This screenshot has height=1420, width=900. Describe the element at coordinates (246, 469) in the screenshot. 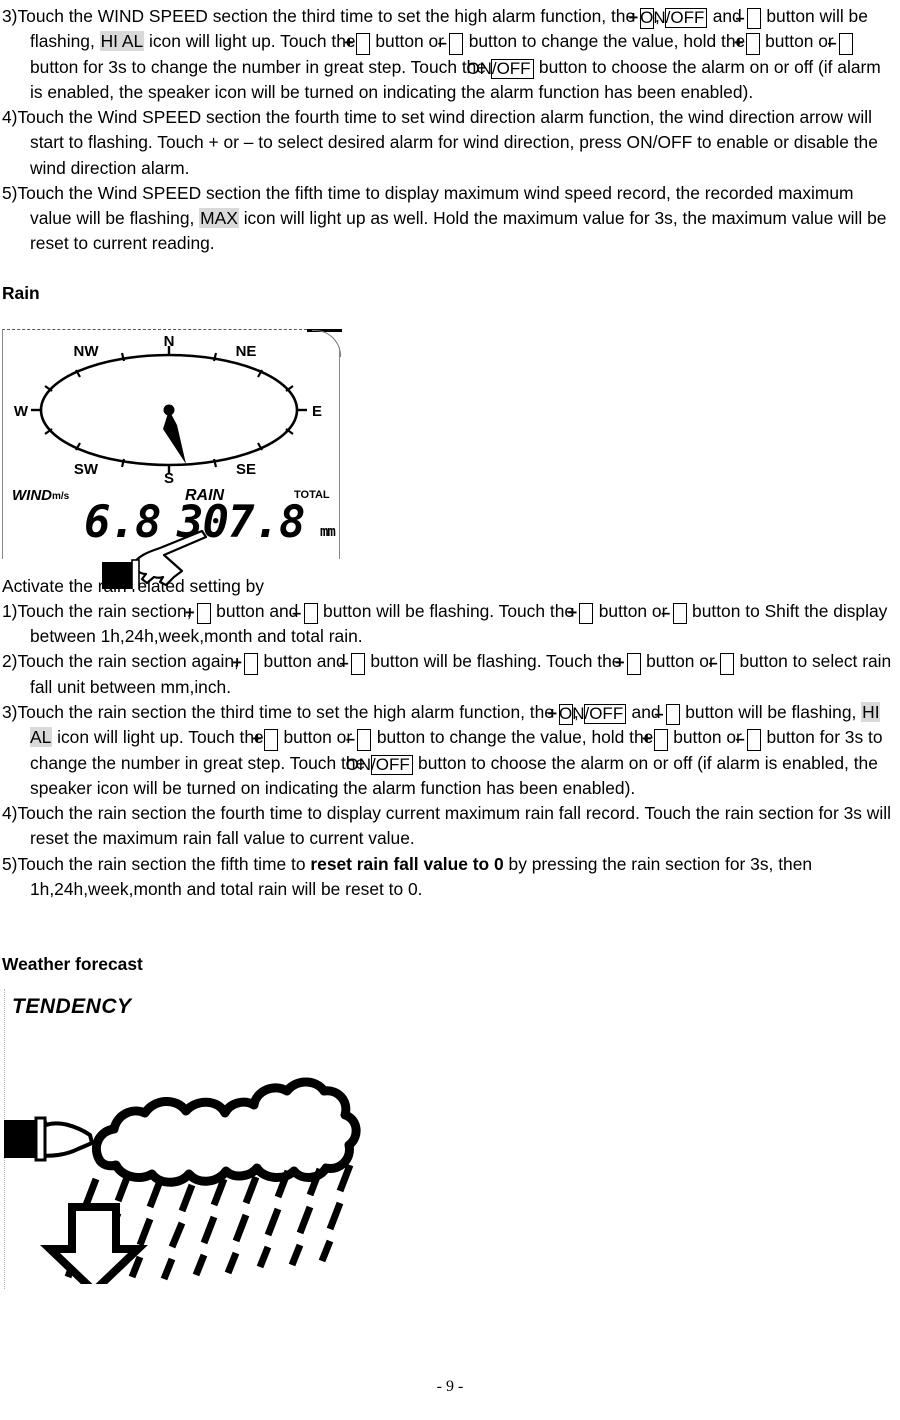

I see `compass-label-se: SE` at that location.